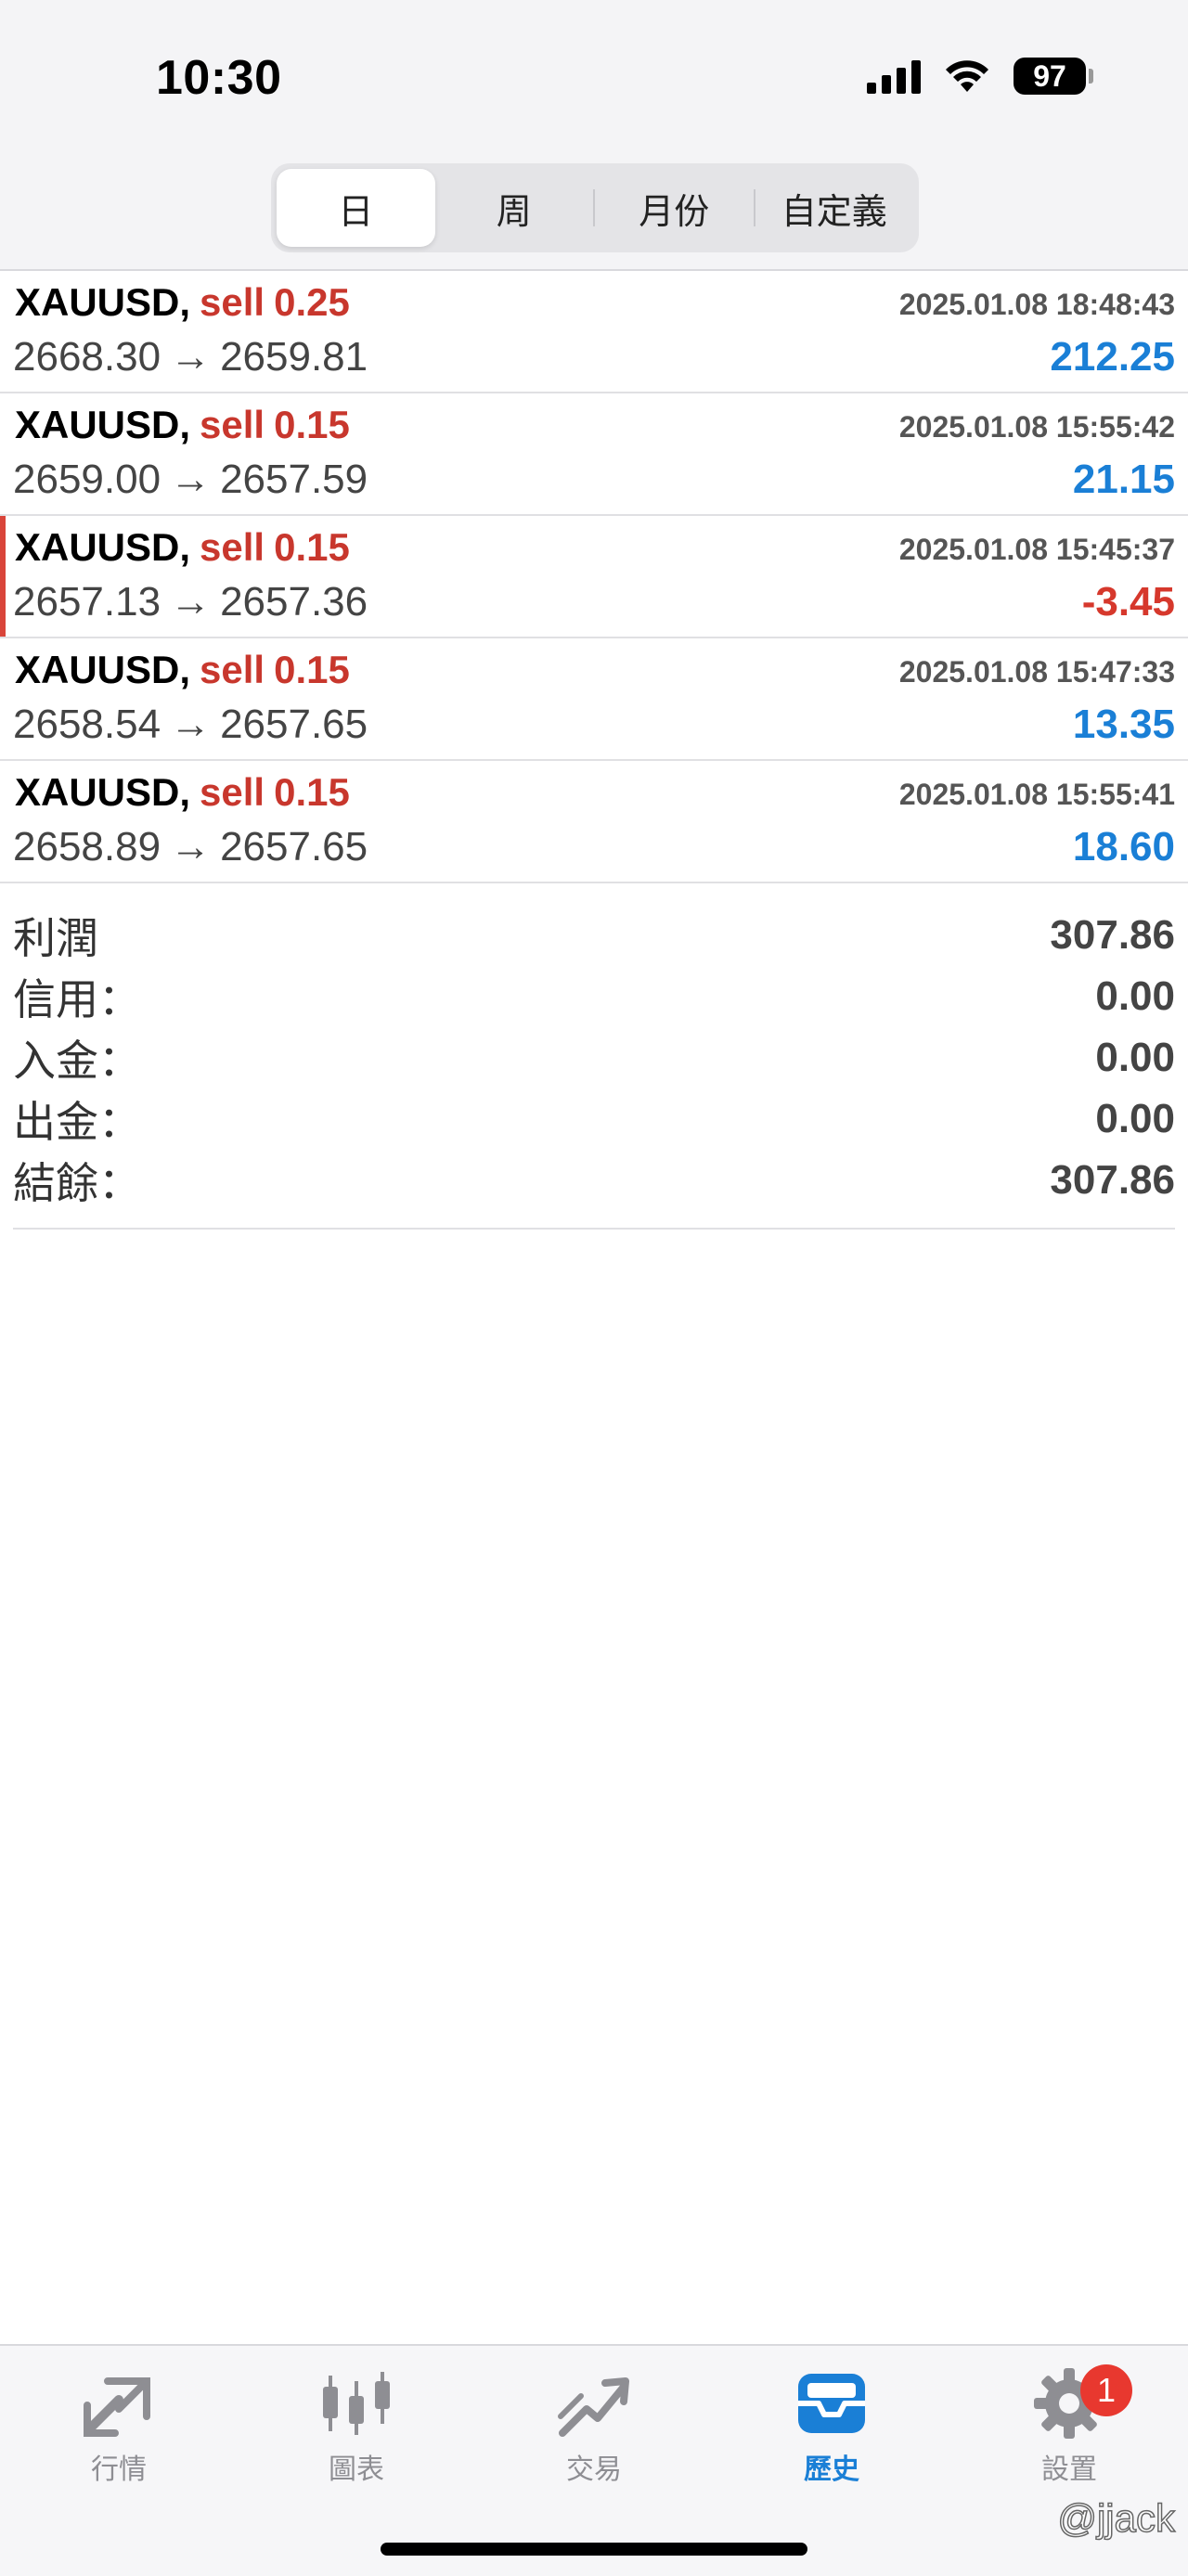  Describe the element at coordinates (1128, 602) in the screenshot. I see `deal-profit: -3.45` at that location.